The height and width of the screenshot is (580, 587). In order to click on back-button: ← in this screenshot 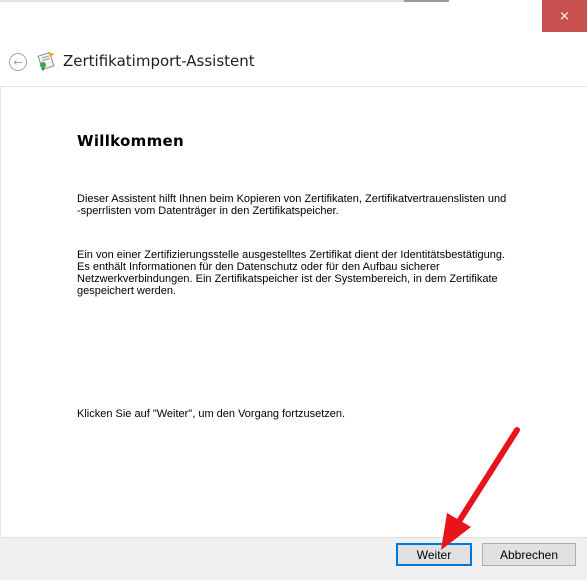, I will do `click(18, 62)`.